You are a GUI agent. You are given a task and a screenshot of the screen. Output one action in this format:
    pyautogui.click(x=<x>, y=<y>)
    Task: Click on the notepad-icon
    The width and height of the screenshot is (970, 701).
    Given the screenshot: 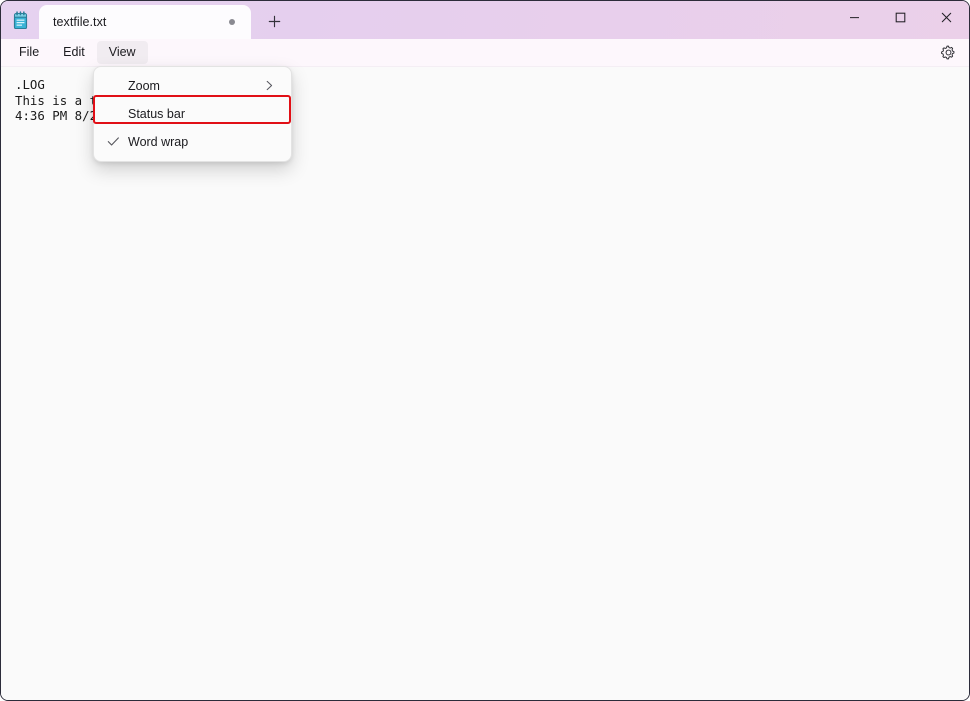 What is the action you would take?
    pyautogui.click(x=20, y=20)
    